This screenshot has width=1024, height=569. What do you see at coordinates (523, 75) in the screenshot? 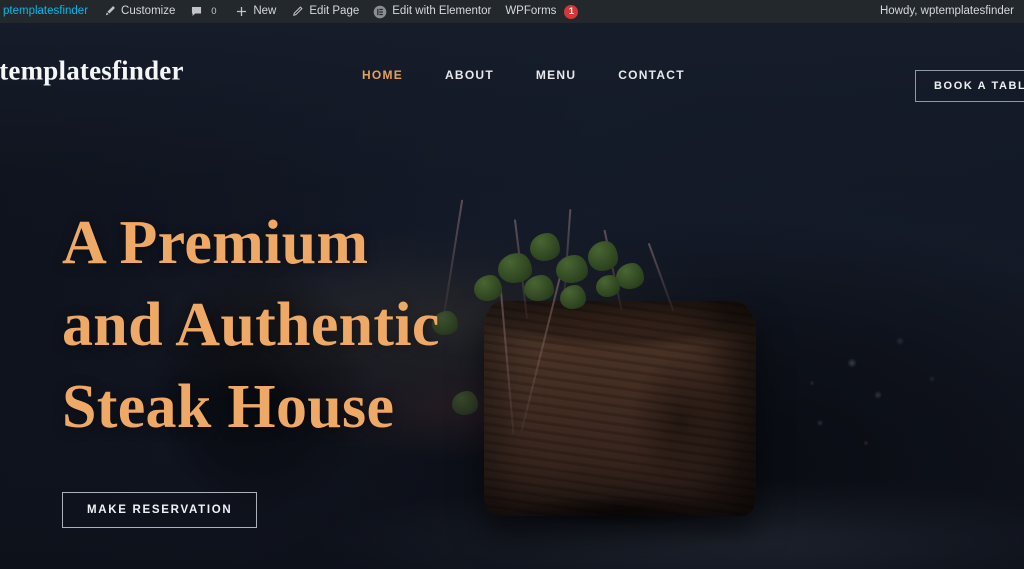
I see `primary-navigation: HOME ABOUT MENU CONTACT` at bounding box center [523, 75].